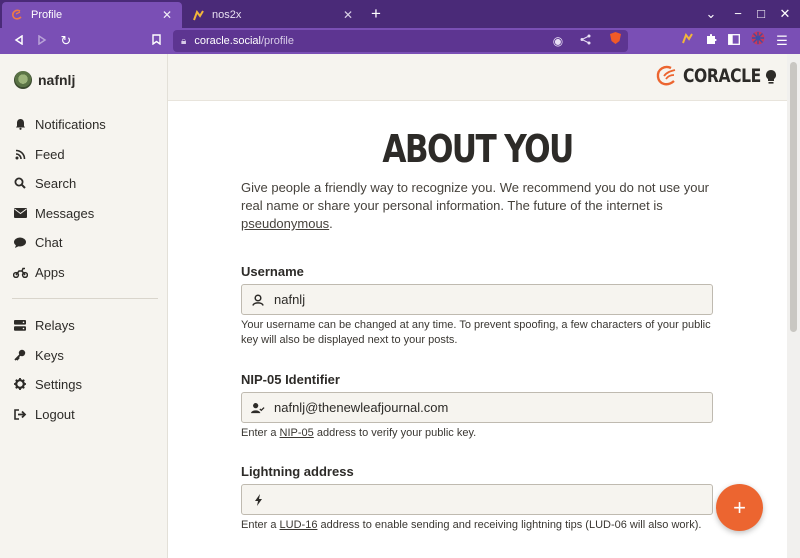 The height and width of the screenshot is (558, 800). I want to click on logout-icon, so click(20, 414).